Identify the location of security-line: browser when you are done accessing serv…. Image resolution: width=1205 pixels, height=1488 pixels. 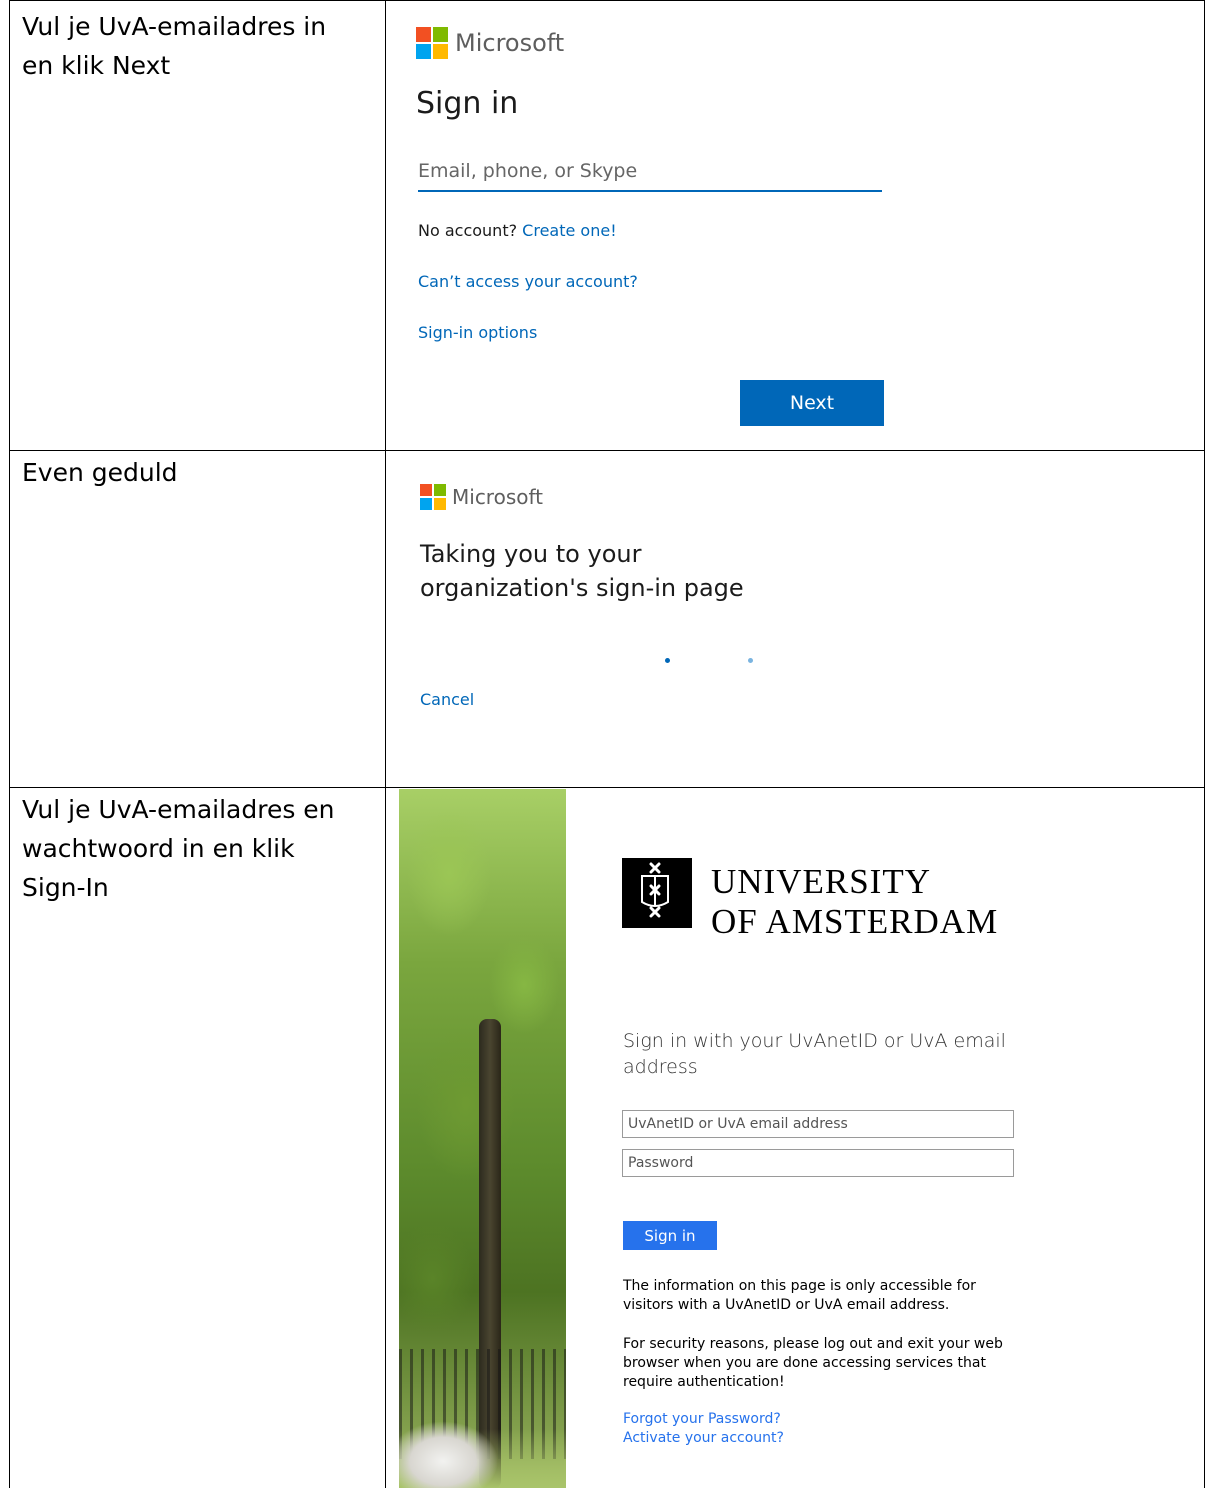
(804, 1363).